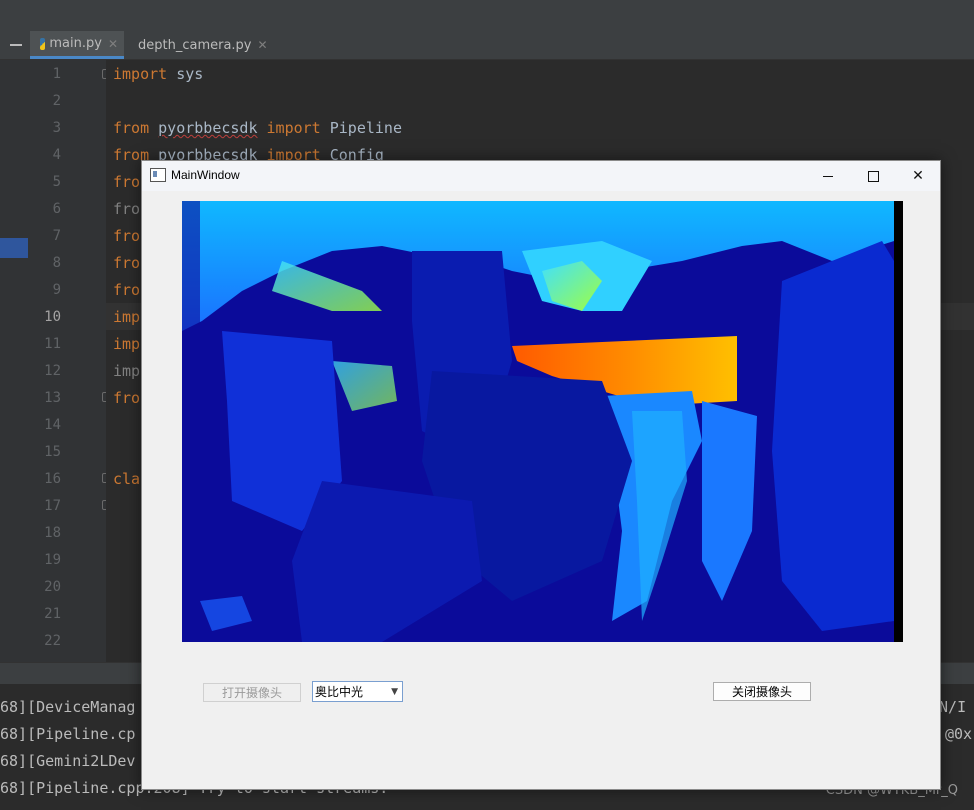 The width and height of the screenshot is (974, 810). I want to click on line-number: 11, so click(52, 344).